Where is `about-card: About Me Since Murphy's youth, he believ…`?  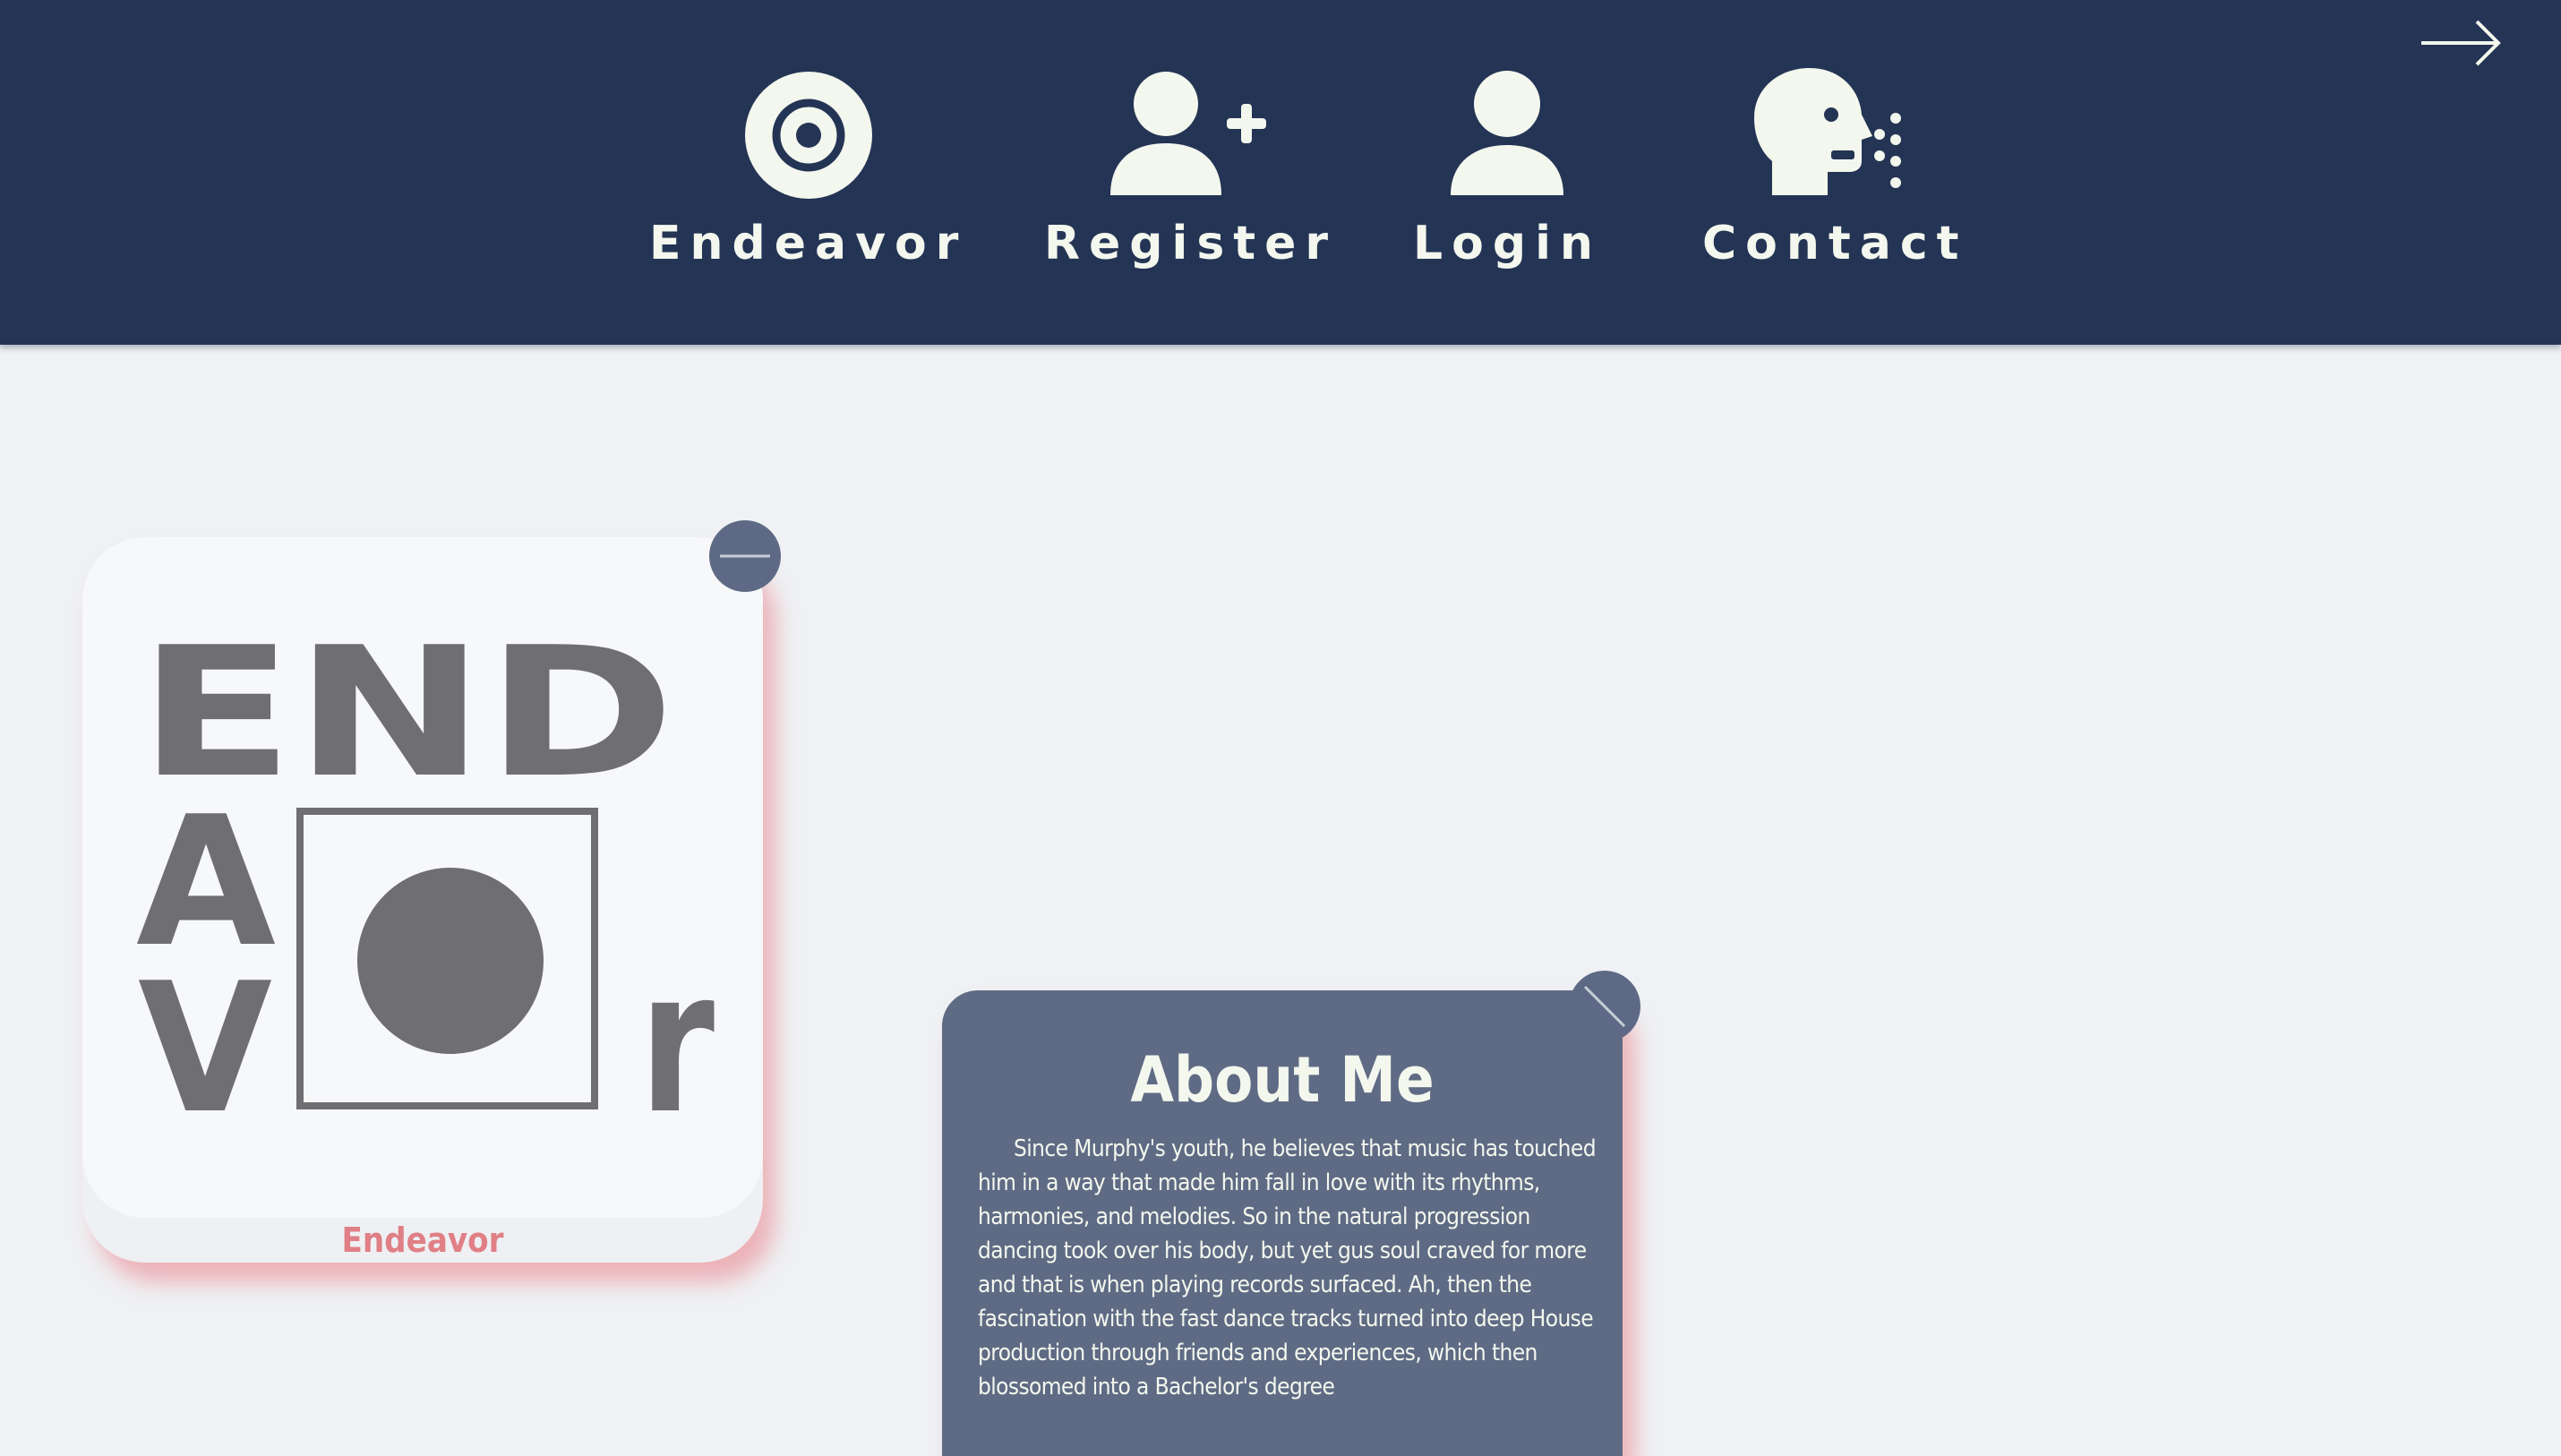 about-card: About Me Since Murphy's youth, he believ… is located at coordinates (1282, 1223).